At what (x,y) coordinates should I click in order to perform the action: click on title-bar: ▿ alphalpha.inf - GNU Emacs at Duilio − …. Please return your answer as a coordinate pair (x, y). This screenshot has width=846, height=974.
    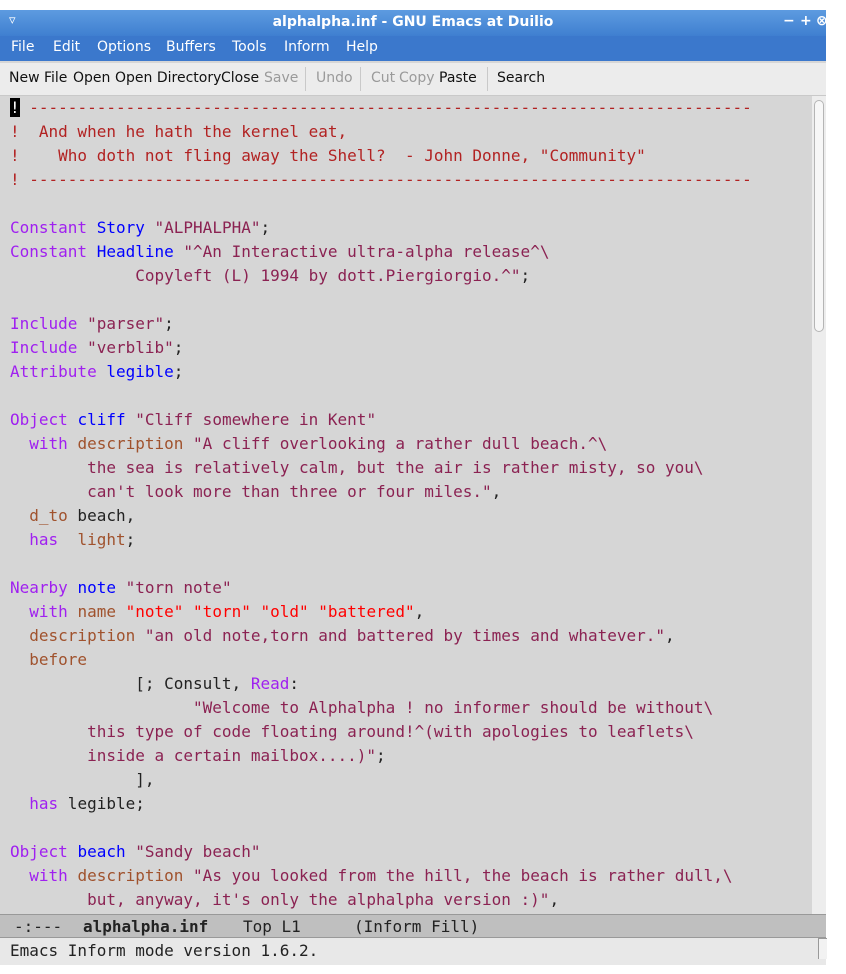
    Looking at the image, I should click on (413, 23).